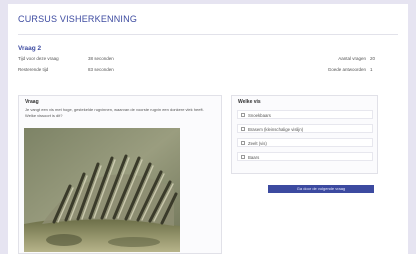 This screenshot has width=416, height=254. What do you see at coordinates (321, 189) in the screenshot?
I see `next-question-button: Ga door de volgende vraag` at bounding box center [321, 189].